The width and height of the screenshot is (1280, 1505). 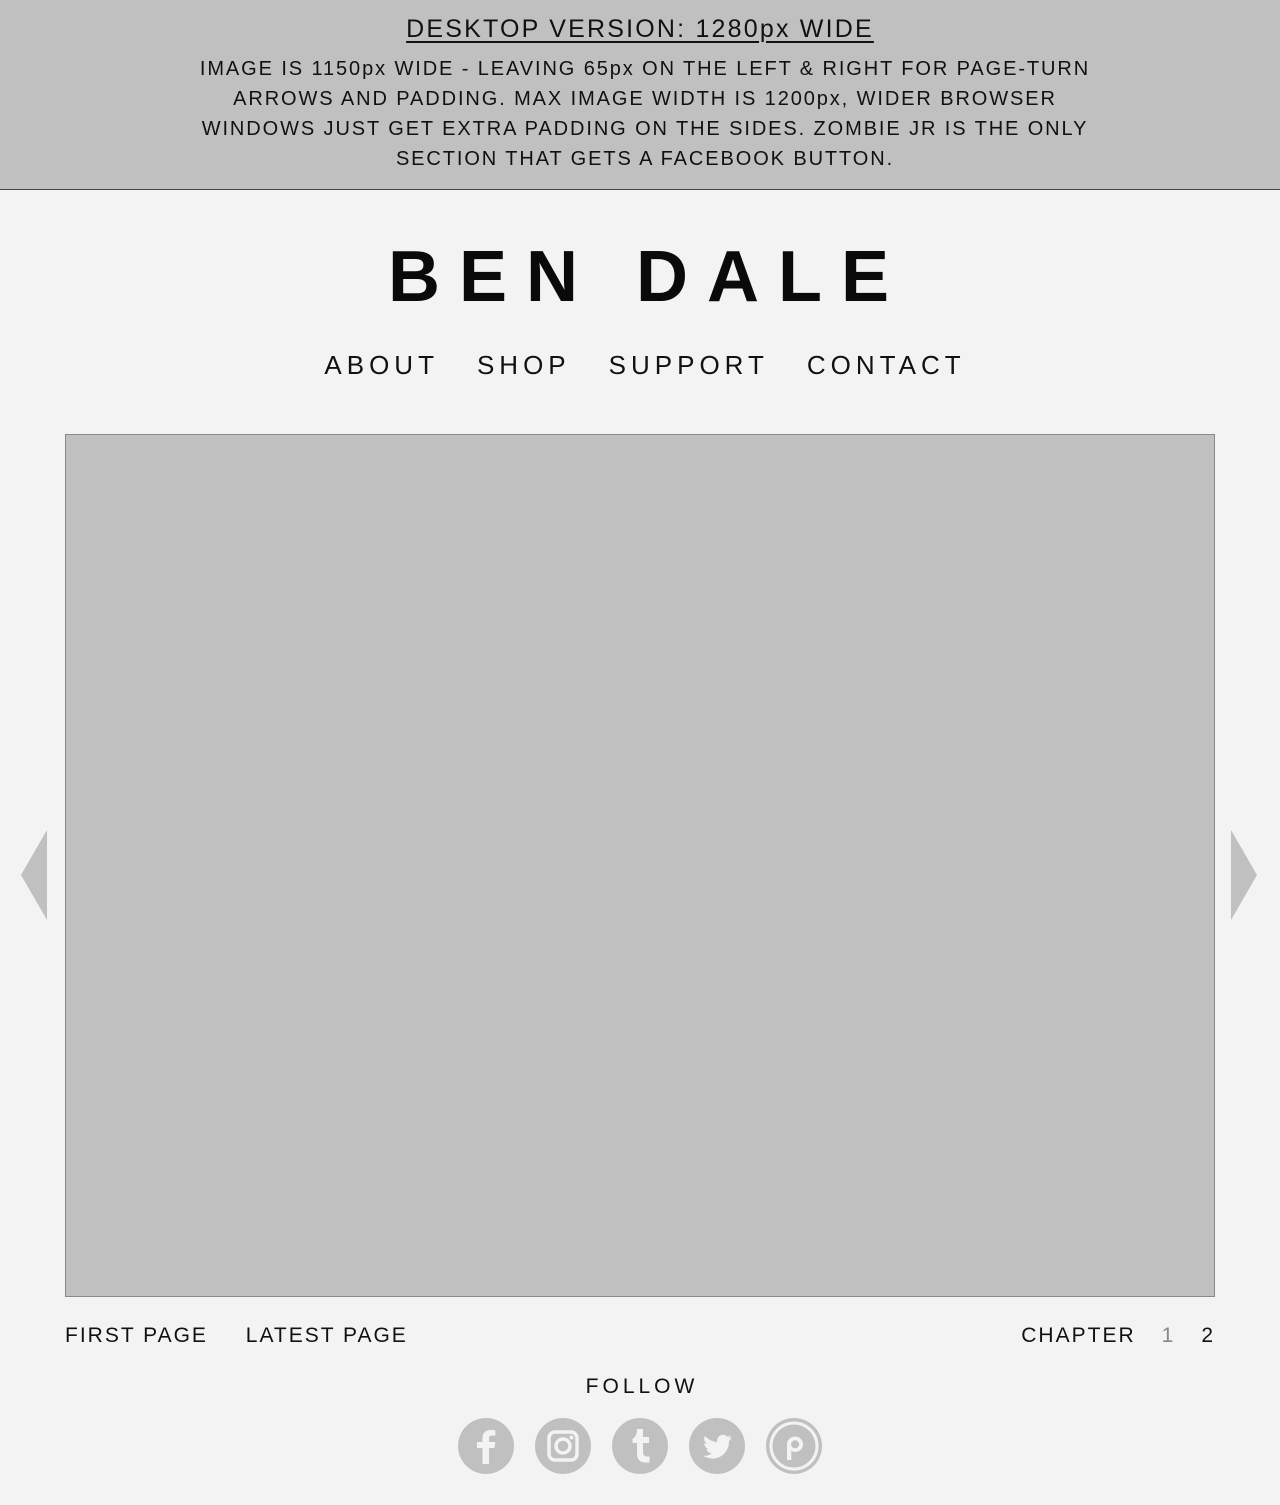 What do you see at coordinates (1078, 1335) in the screenshot?
I see `chapter-label: CHAPTER` at bounding box center [1078, 1335].